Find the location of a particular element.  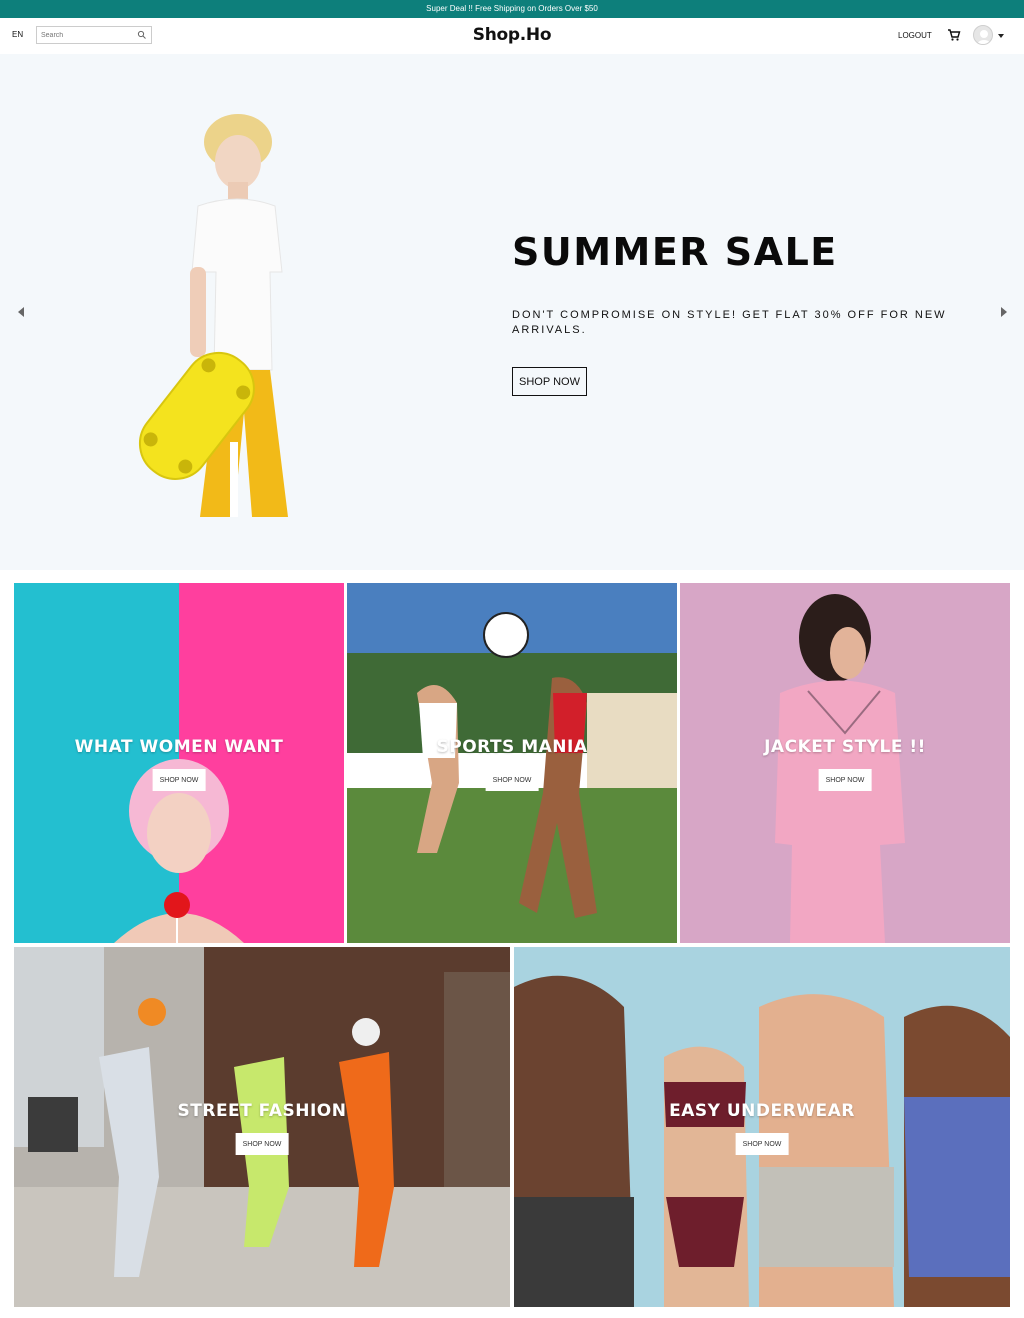

category-title: SPORTS MANIA is located at coordinates (512, 747).